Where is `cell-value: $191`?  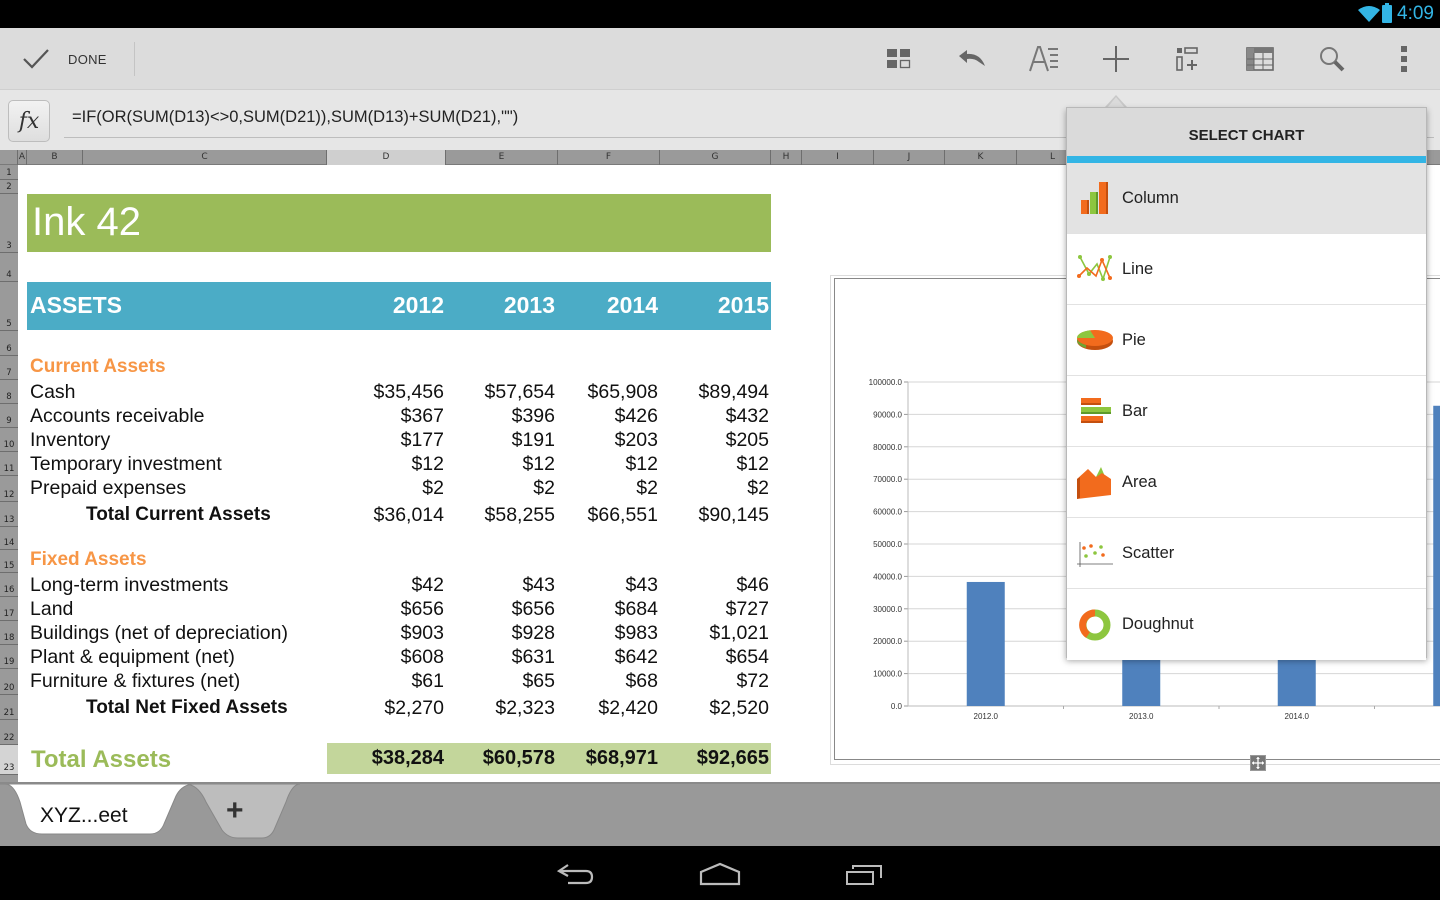 cell-value: $191 is located at coordinates (500, 440).